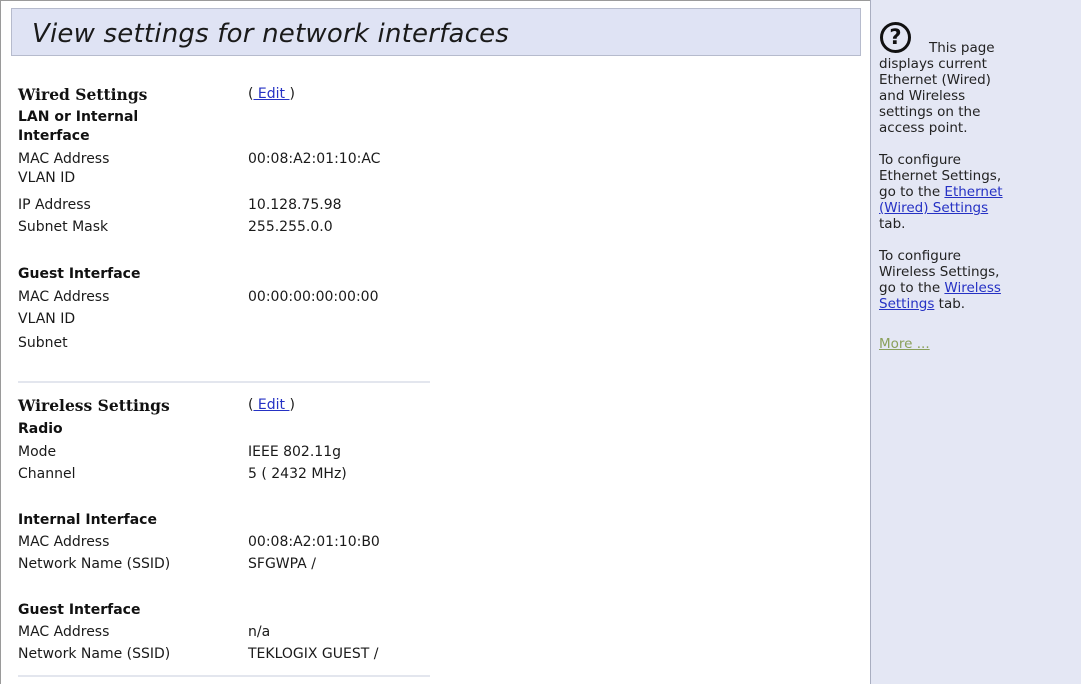 The width and height of the screenshot is (1081, 684). What do you see at coordinates (912, 288) in the screenshot?
I see `help-p3-goto-text: go to the` at bounding box center [912, 288].